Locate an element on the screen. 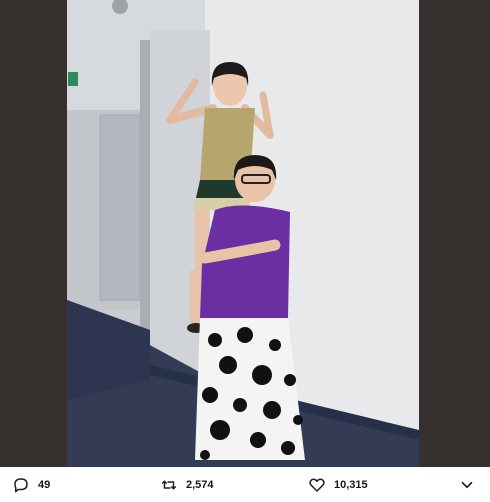 This screenshot has height=502, width=490. share-icon is located at coordinates (467, 485).